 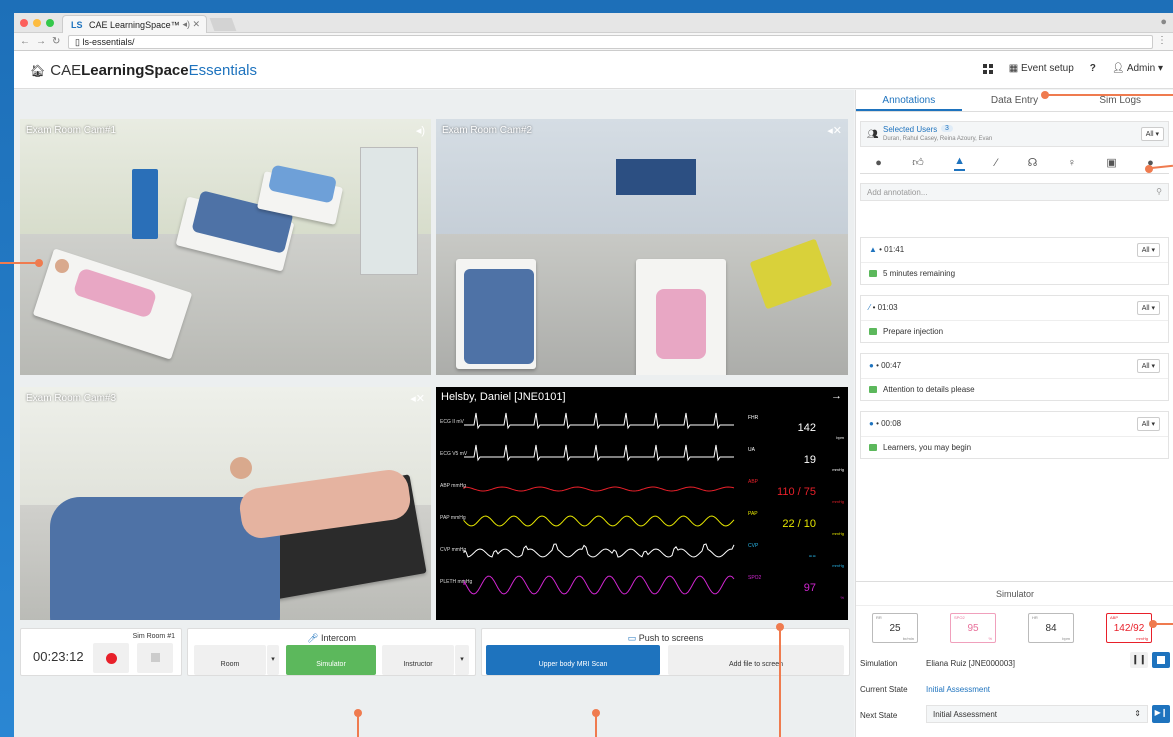 What do you see at coordinates (1161, 714) in the screenshot?
I see `next-state-button: ▶❙` at bounding box center [1161, 714].